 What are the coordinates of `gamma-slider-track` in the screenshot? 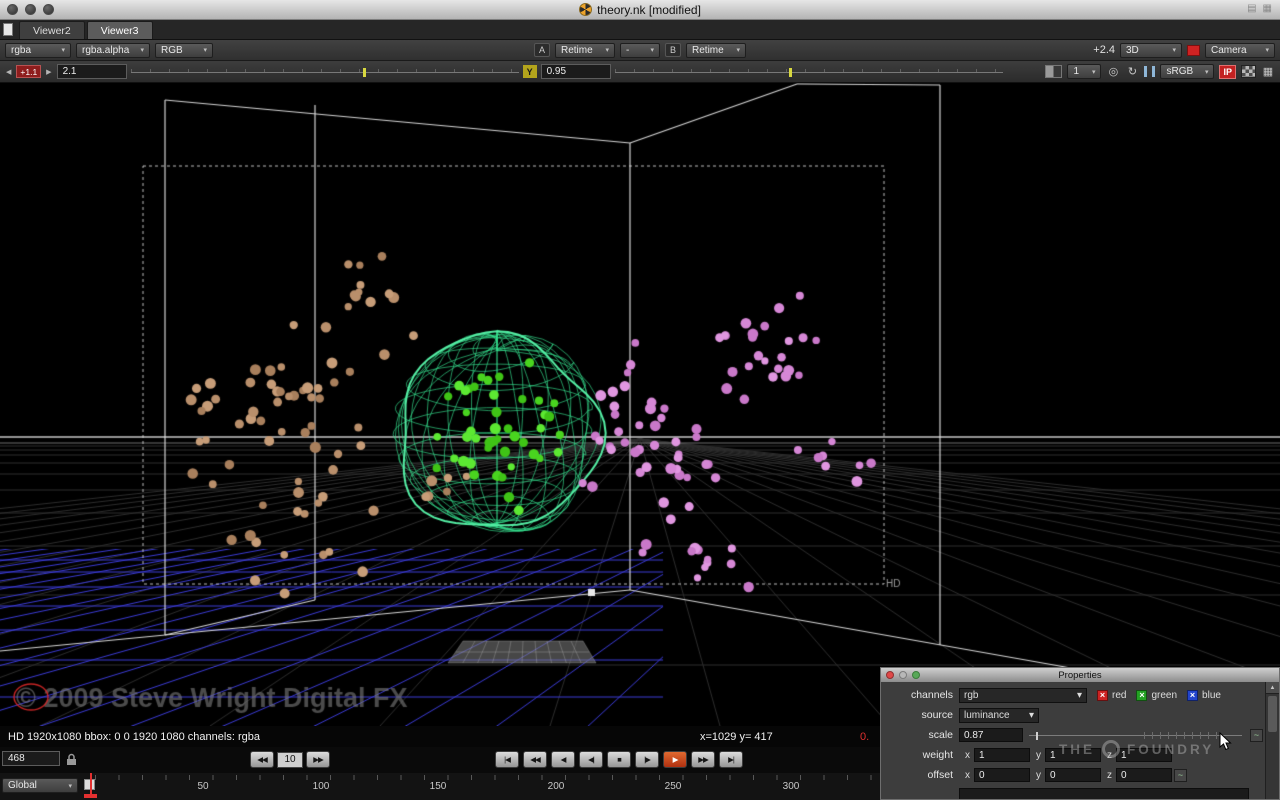 It's located at (808, 72).